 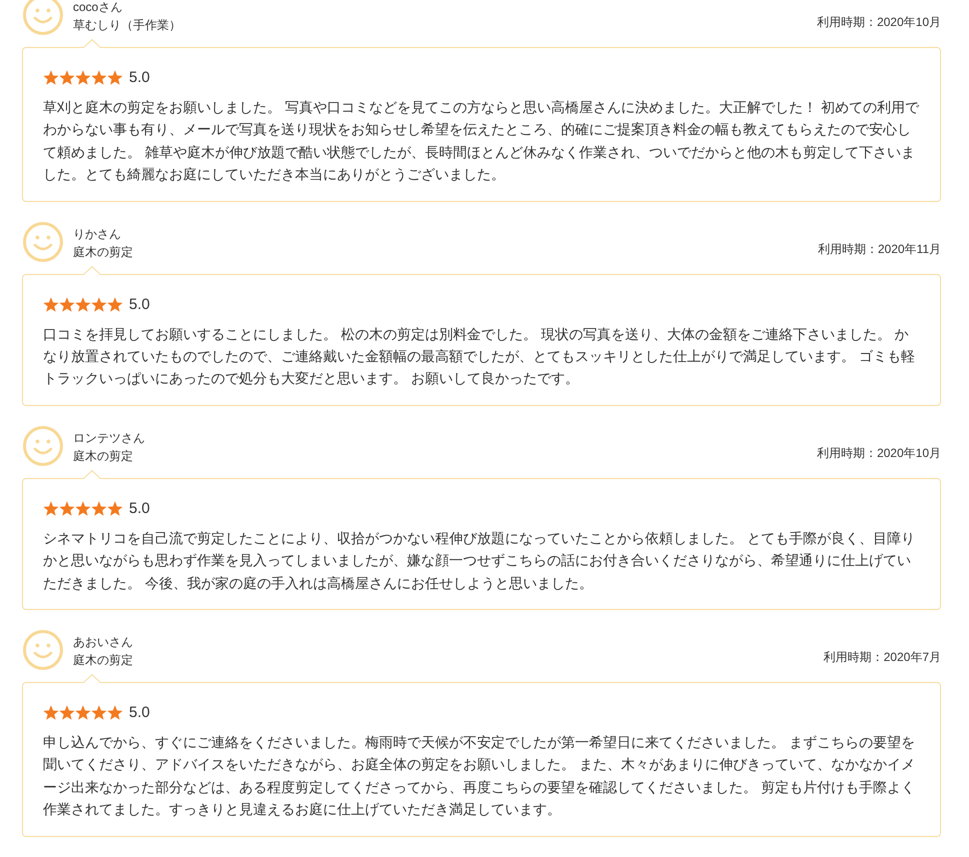 I want to click on reviewer-name: ロンテツさん, so click(x=109, y=438).